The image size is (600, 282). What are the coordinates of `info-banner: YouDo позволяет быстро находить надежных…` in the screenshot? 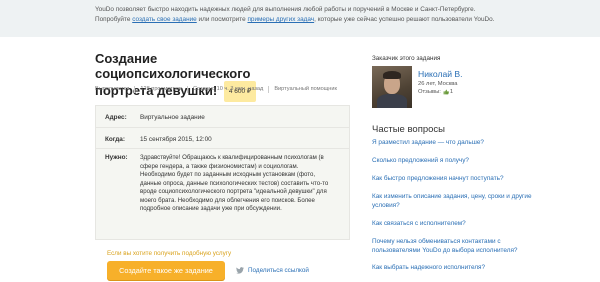 It's located at (300, 18).